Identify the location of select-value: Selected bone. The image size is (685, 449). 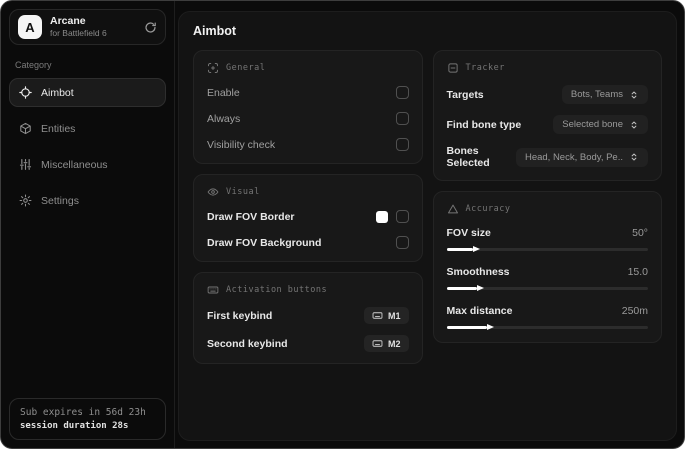
(592, 124).